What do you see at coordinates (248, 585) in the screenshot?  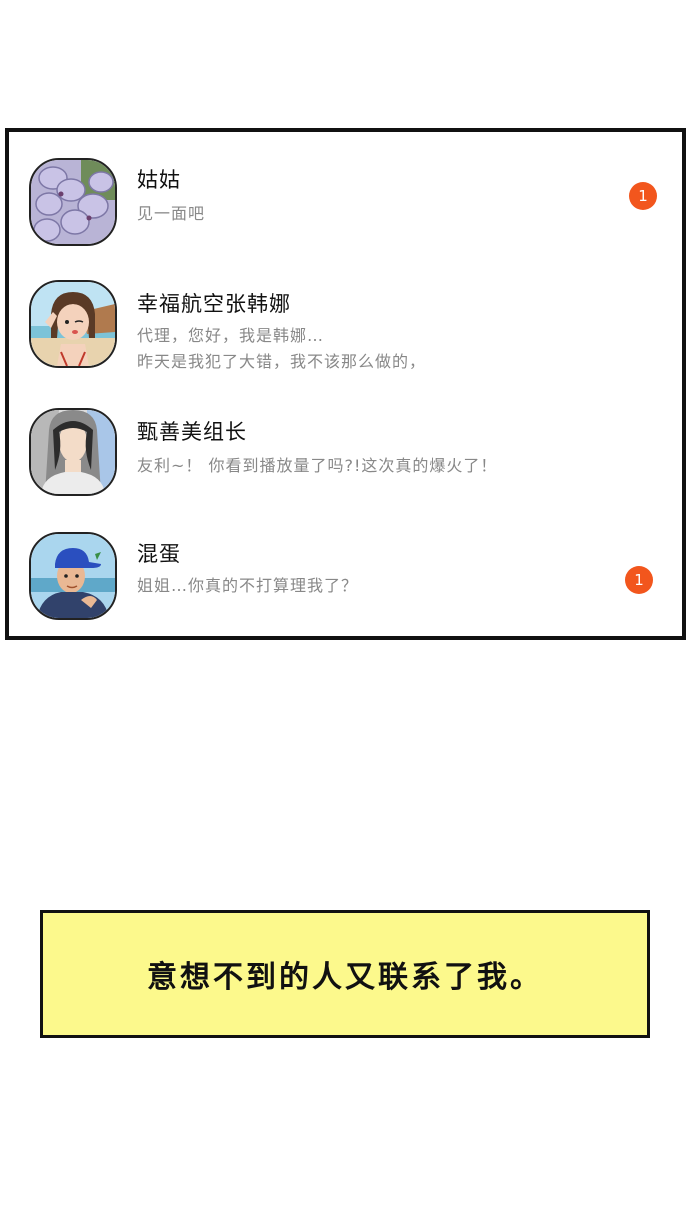 I see `chat-preview: 姐姐…你真的不打算理我了？` at bounding box center [248, 585].